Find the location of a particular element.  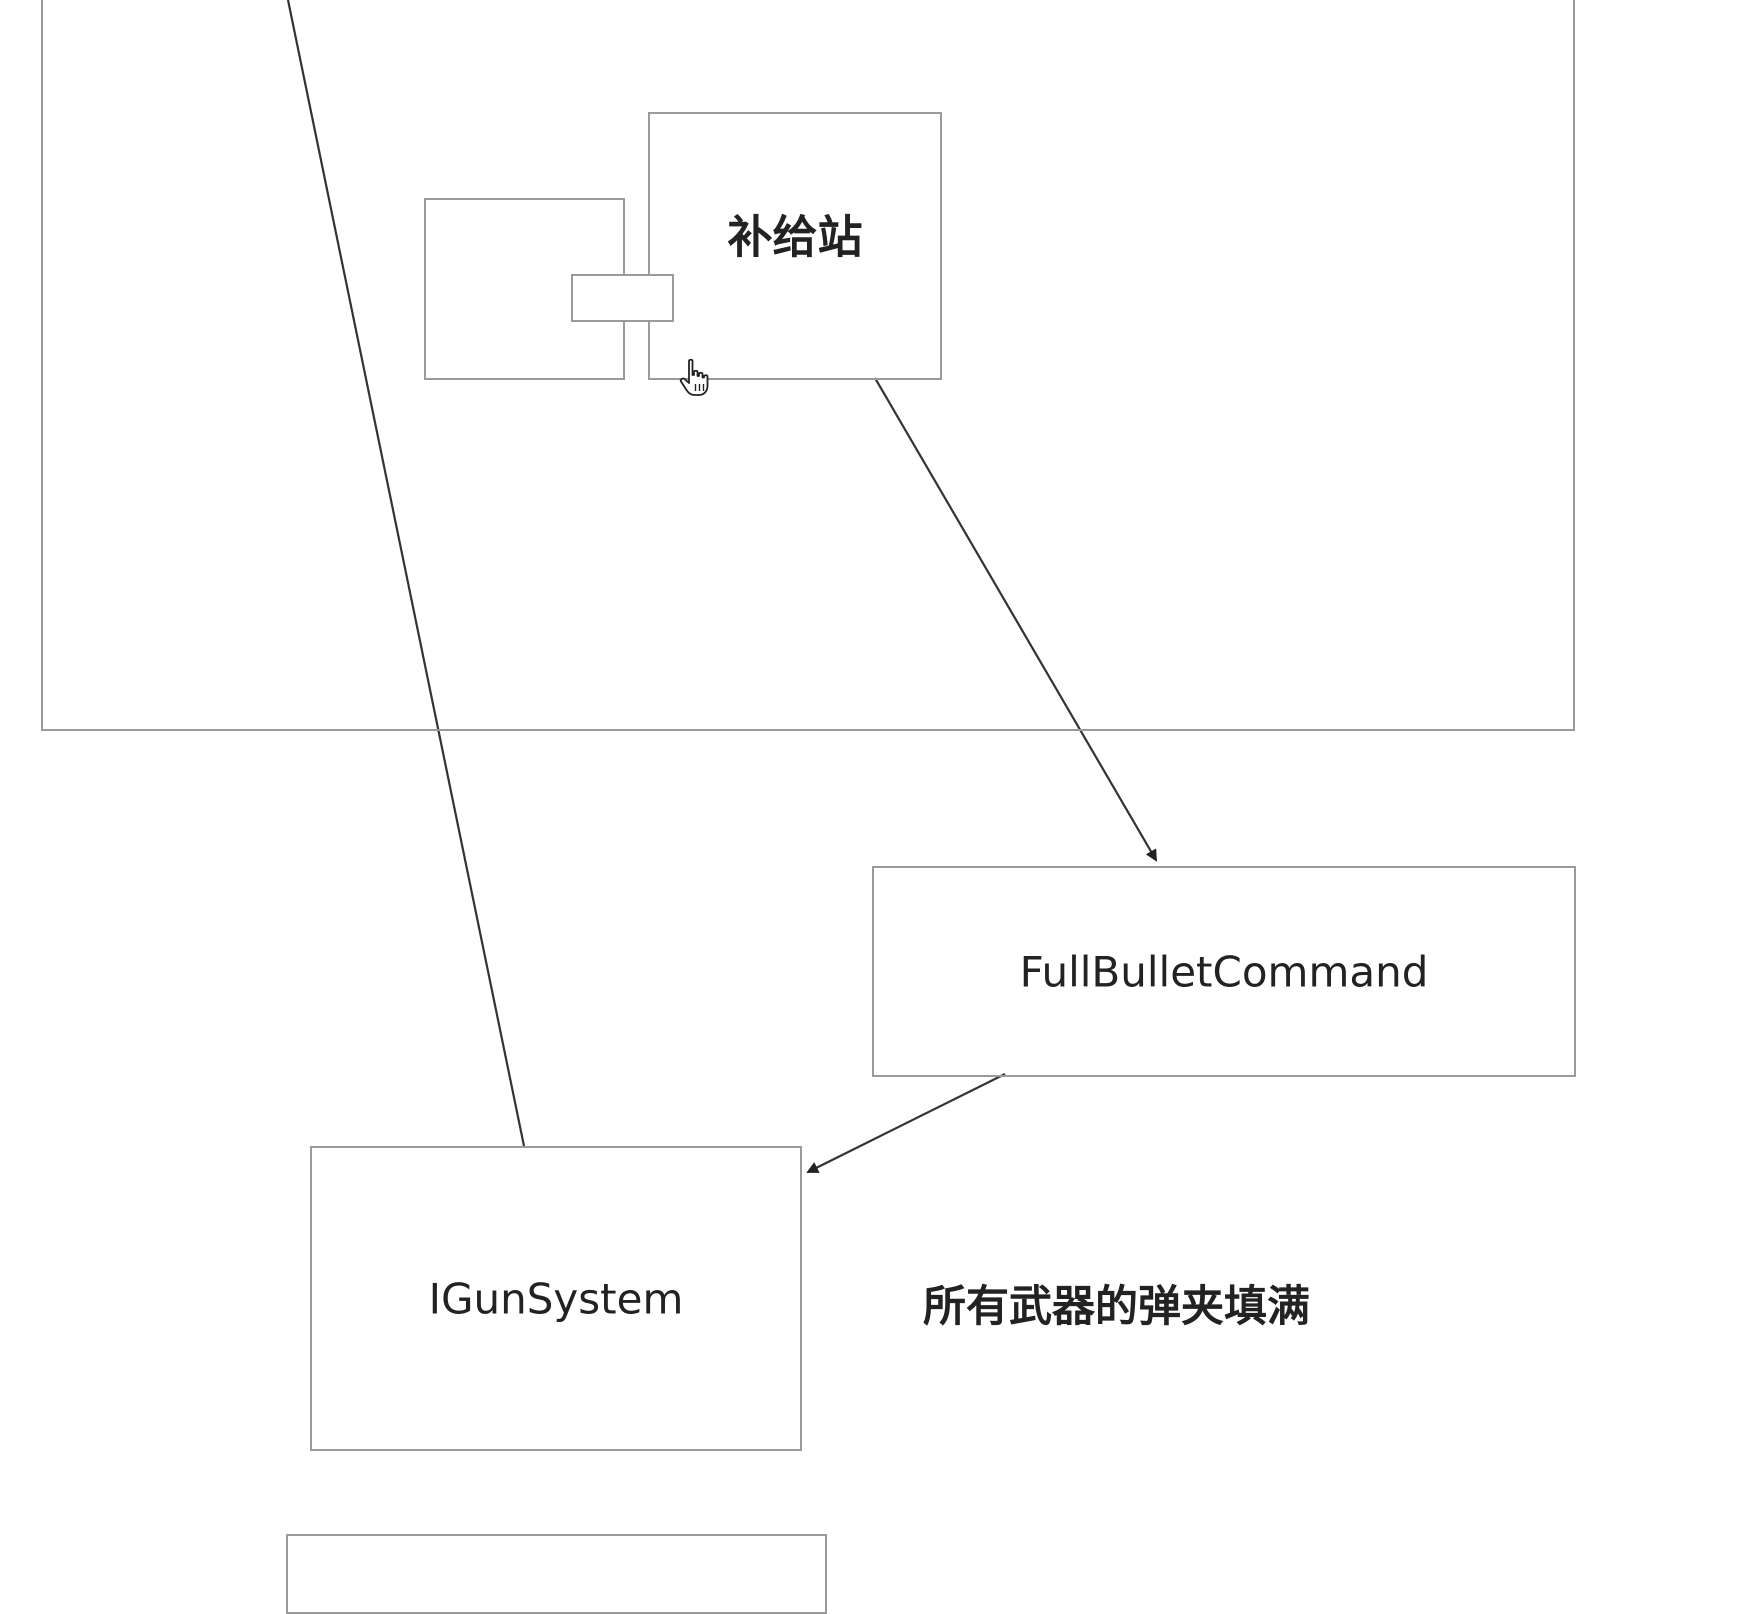

arrow-fullbulletcommand-to-igunsystem is located at coordinates (906, 1123).